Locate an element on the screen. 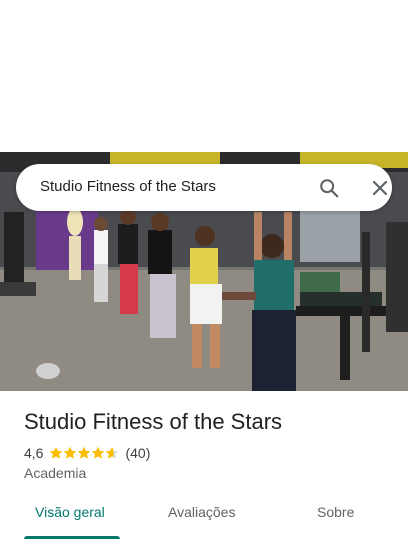 The image size is (408, 544). rating-row: 4,6 (40) is located at coordinates (87, 453).